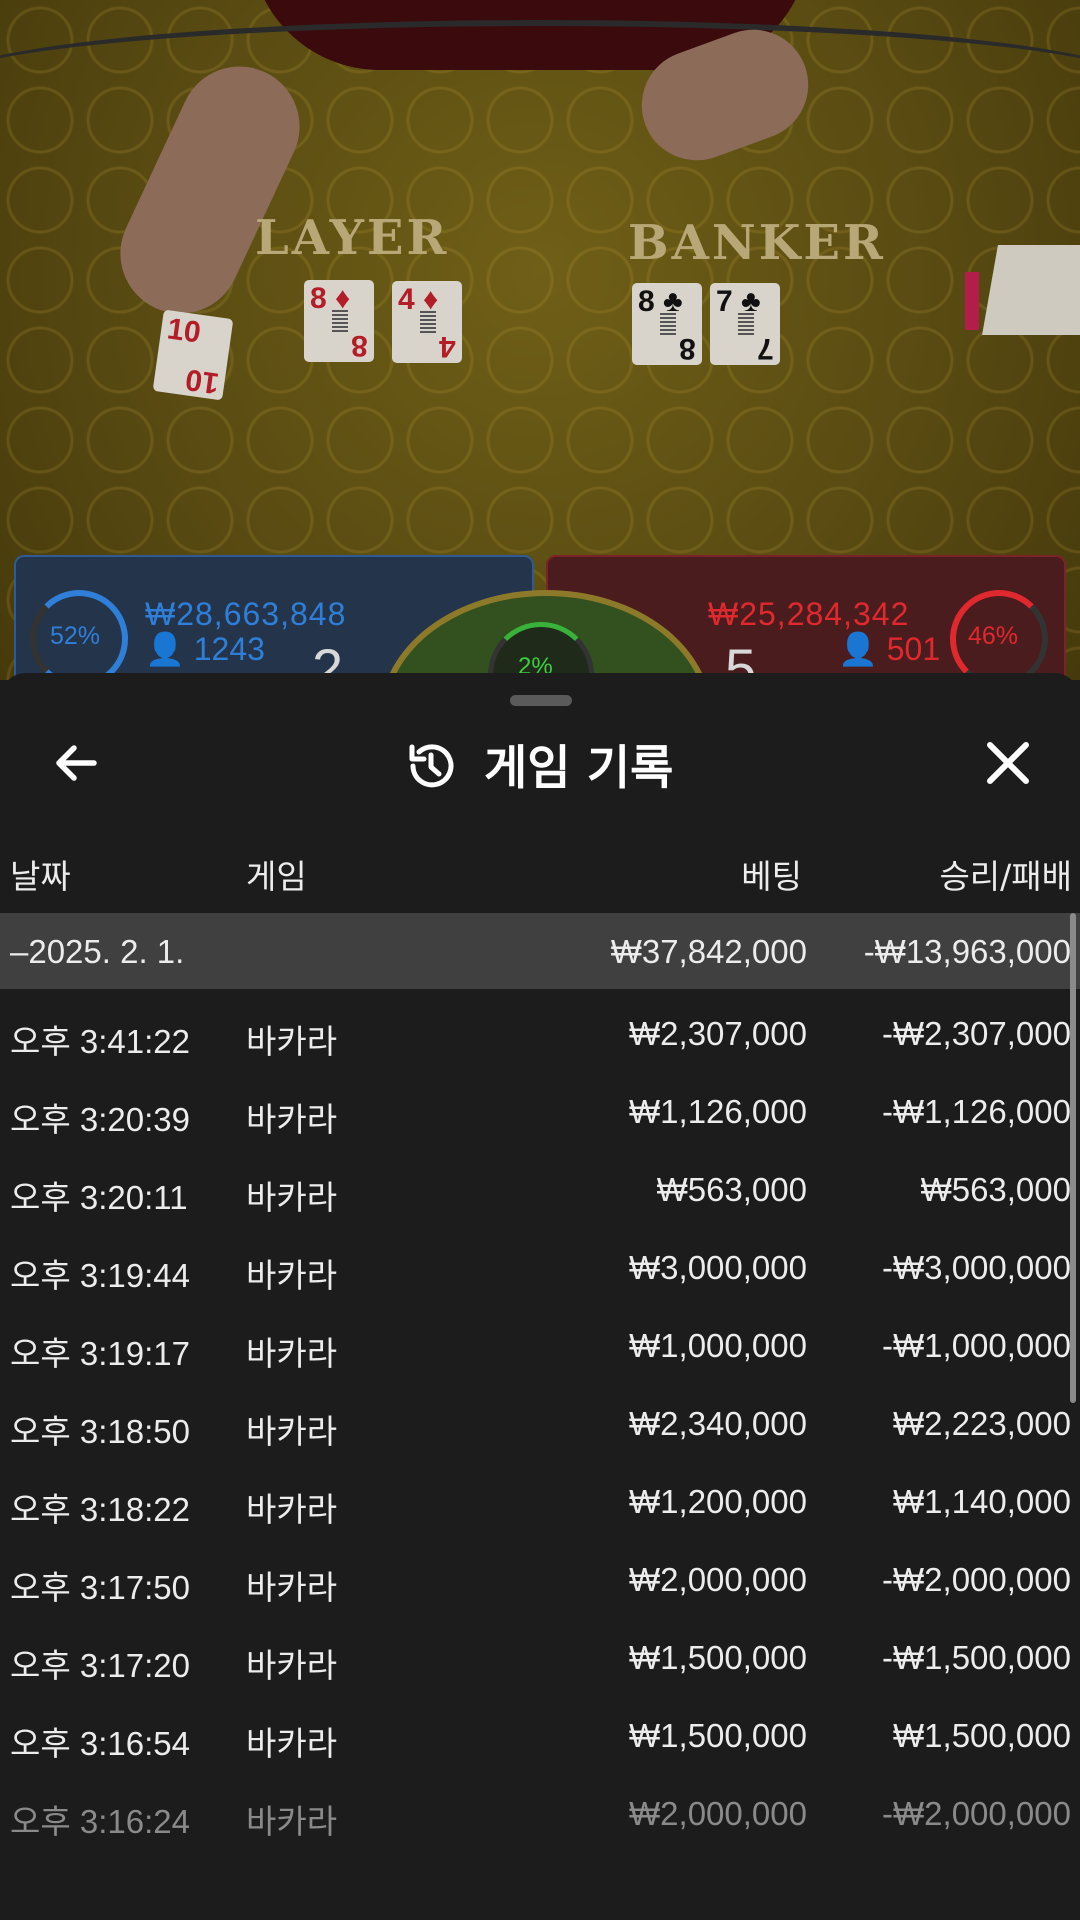 This screenshot has width=1080, height=1920. What do you see at coordinates (1073, 1158) in the screenshot?
I see `scrollbar` at bounding box center [1073, 1158].